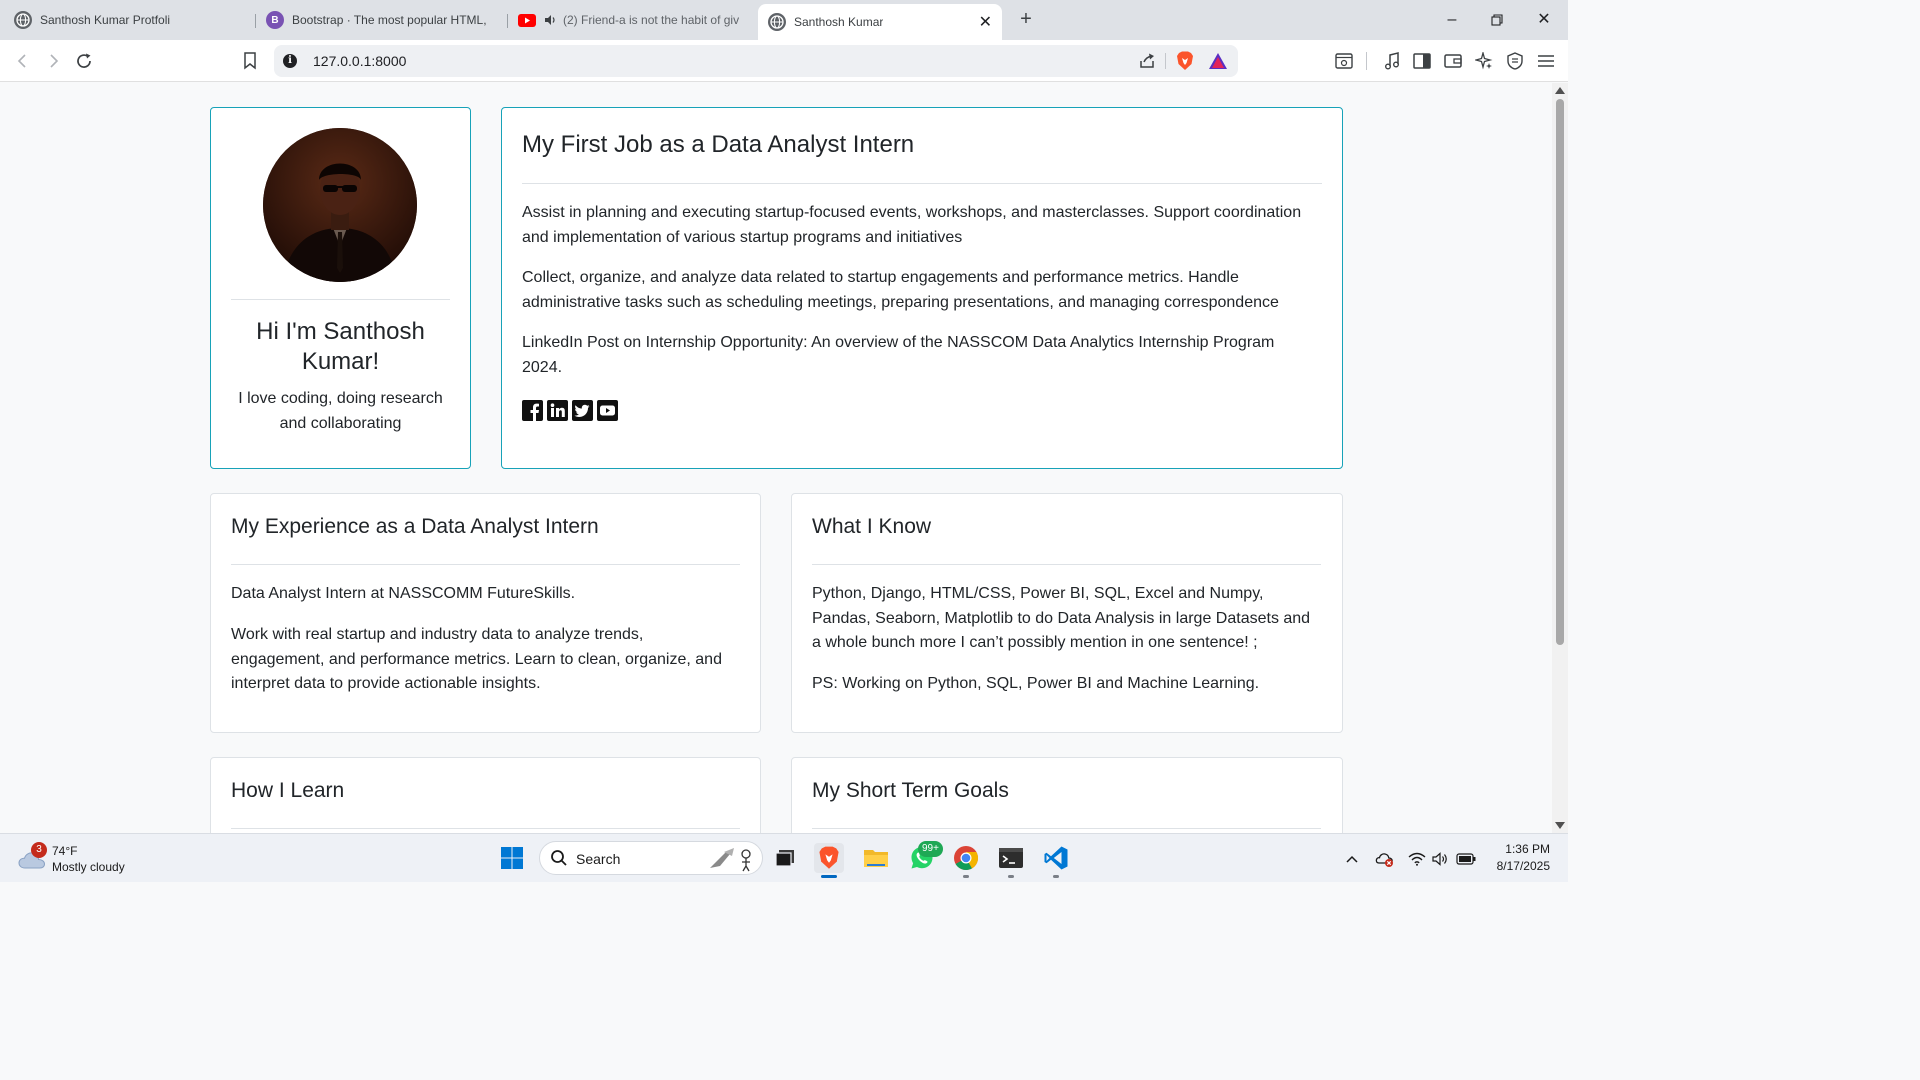 This screenshot has height=1080, width=1920. I want to click on volume-icon, so click(1441, 859).